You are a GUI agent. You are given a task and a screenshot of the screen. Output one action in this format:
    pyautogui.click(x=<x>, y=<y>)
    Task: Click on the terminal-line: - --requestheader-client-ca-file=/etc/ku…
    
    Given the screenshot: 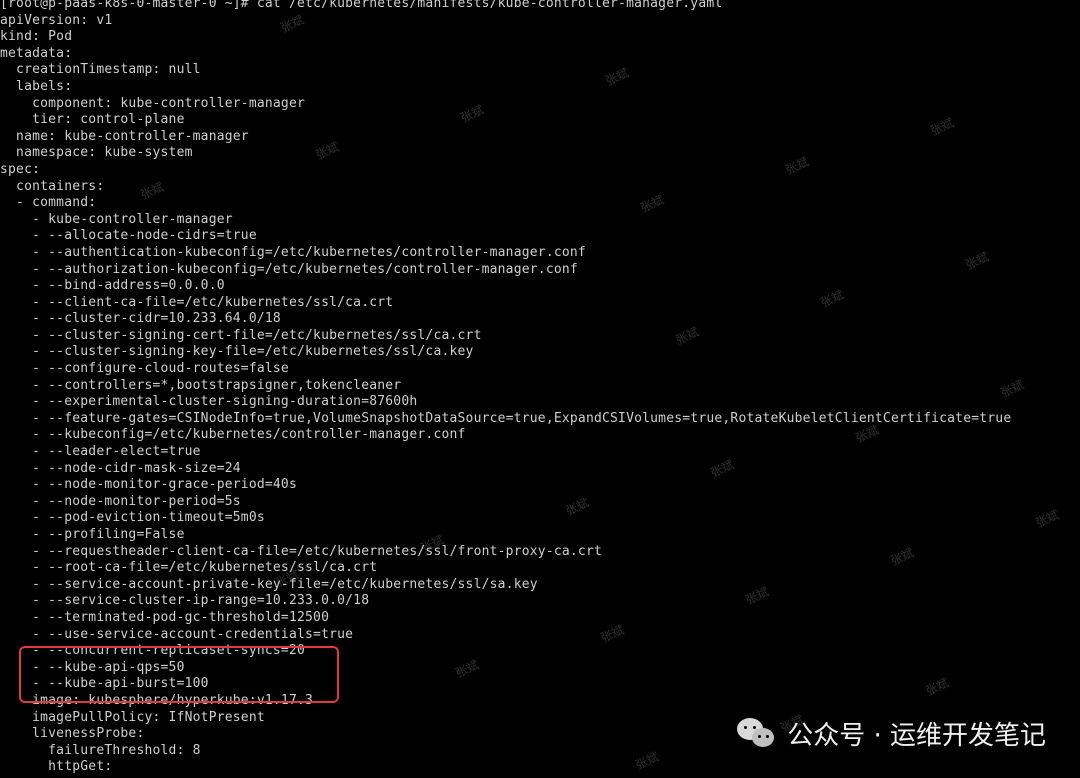 What is the action you would take?
    pyautogui.click(x=301, y=551)
    